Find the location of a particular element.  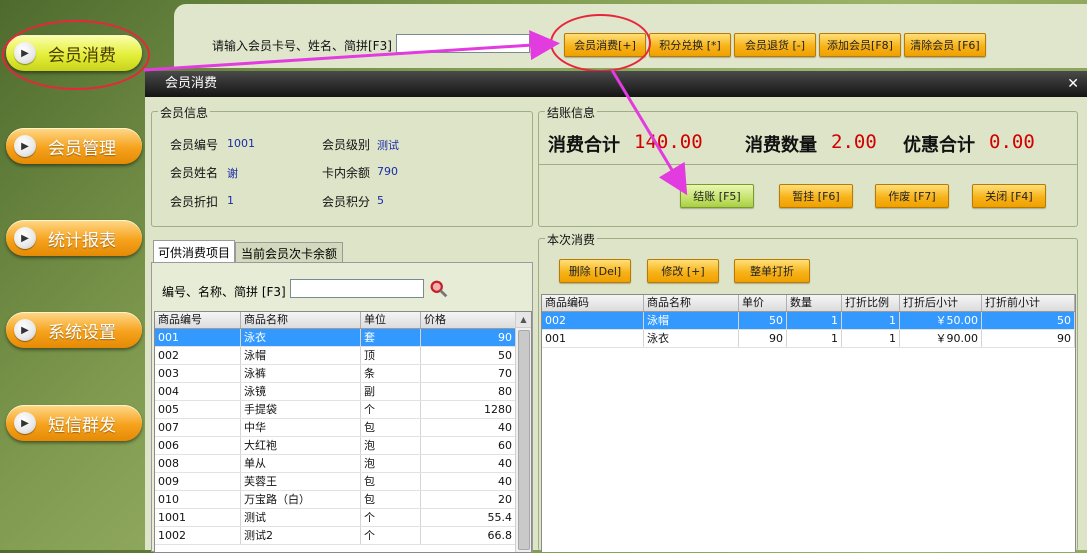

column-header: 单价 is located at coordinates (763, 303).